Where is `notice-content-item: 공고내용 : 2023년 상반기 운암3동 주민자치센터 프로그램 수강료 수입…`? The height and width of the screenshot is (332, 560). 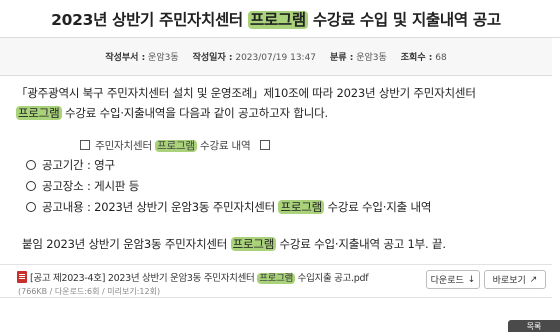 notice-content-item: 공고내용 : 2023년 상반기 운암3동 주민자치센터 프로그램 수강료 수입… is located at coordinates (228, 207).